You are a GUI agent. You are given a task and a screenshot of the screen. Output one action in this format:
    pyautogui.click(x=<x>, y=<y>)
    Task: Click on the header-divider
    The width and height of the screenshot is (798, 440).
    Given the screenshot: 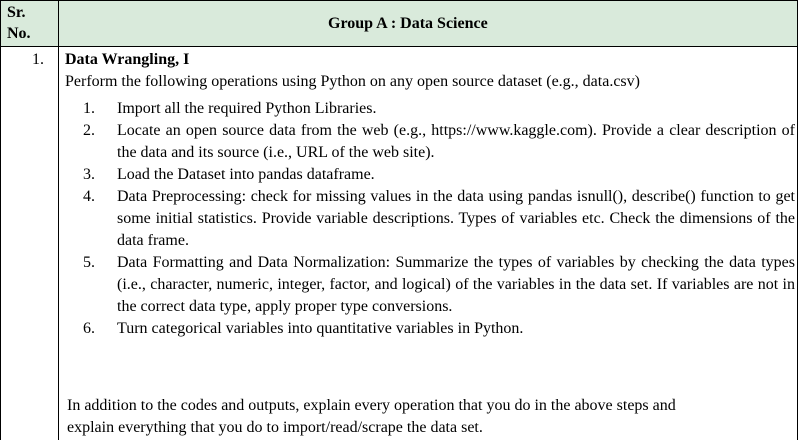 What is the action you would take?
    pyautogui.click(x=399, y=46)
    